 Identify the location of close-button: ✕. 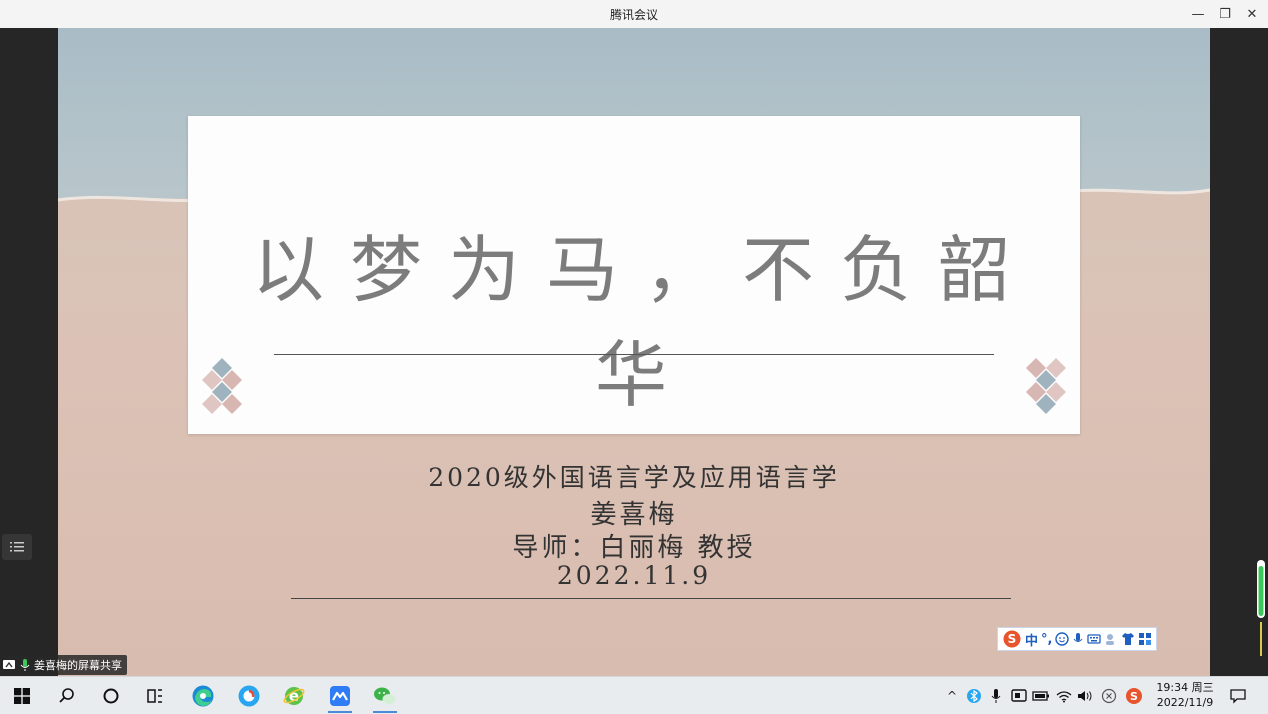
(1252, 14).